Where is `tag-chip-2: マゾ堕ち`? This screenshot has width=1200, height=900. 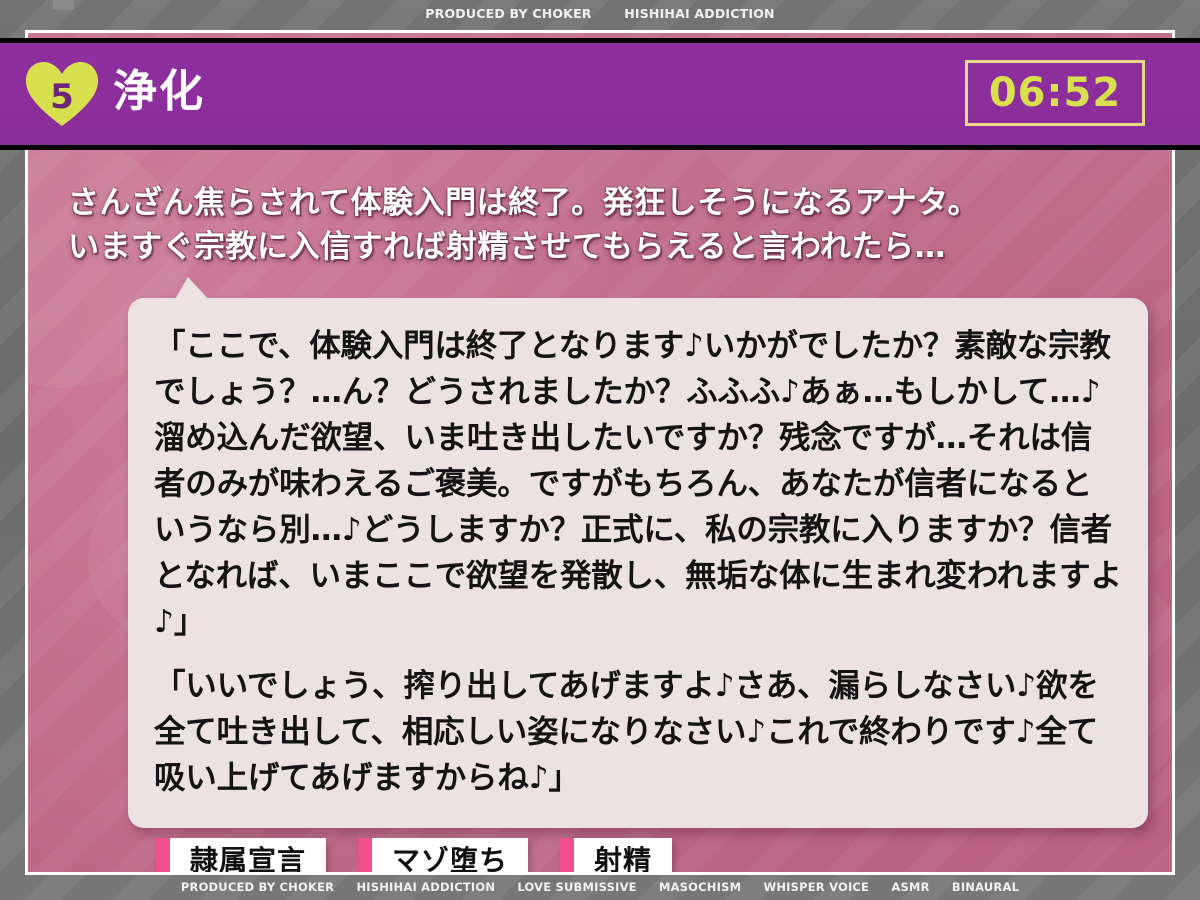
tag-chip-2: マゾ堕ち is located at coordinates (443, 855).